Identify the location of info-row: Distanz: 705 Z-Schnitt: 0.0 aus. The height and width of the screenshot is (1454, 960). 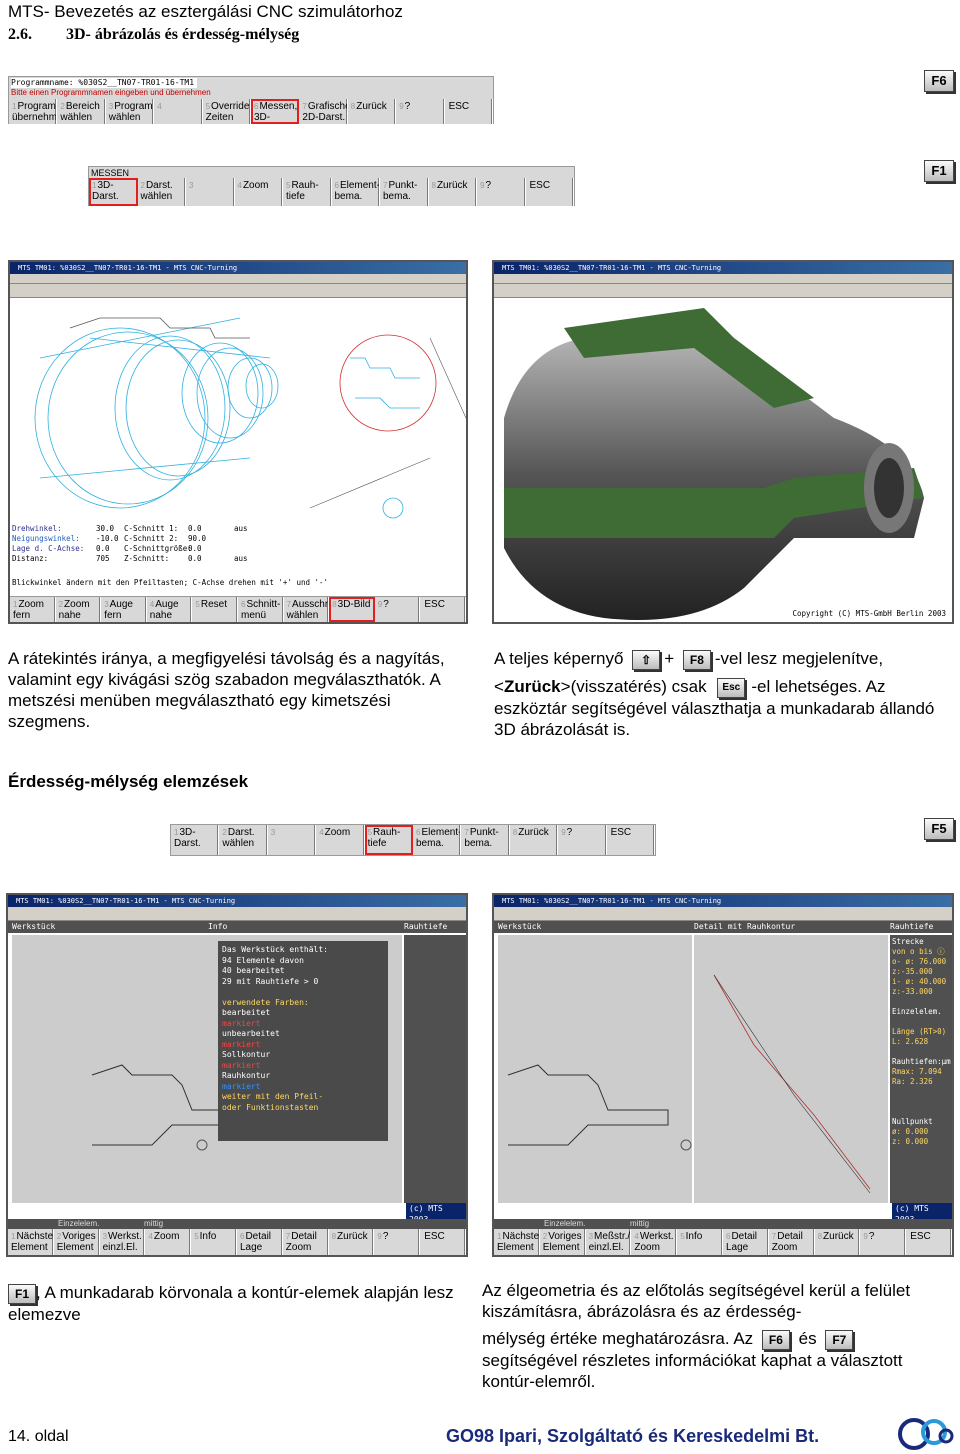
(130, 558).